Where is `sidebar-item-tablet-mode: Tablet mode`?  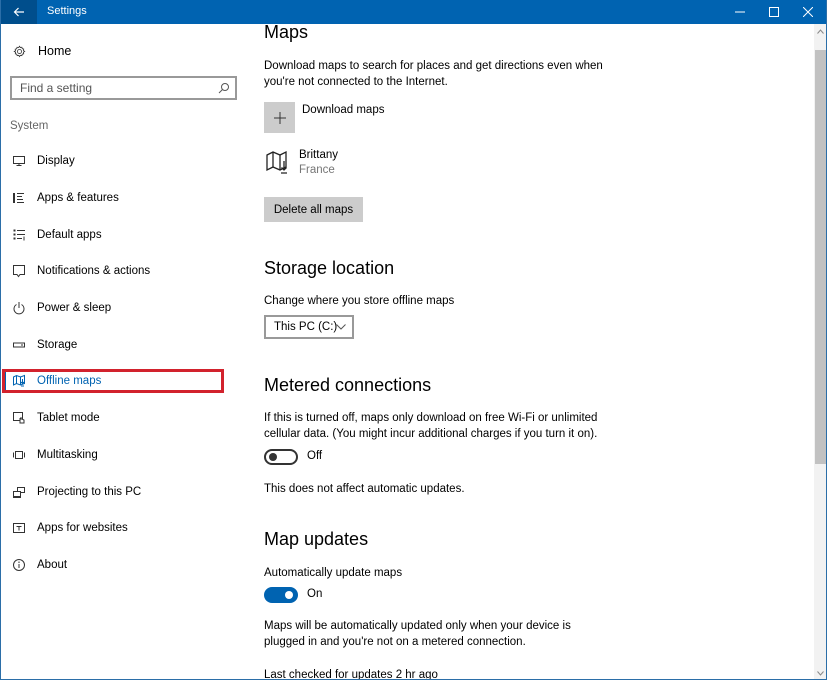
sidebar-item-tablet-mode: Tablet mode is located at coordinates (123, 418).